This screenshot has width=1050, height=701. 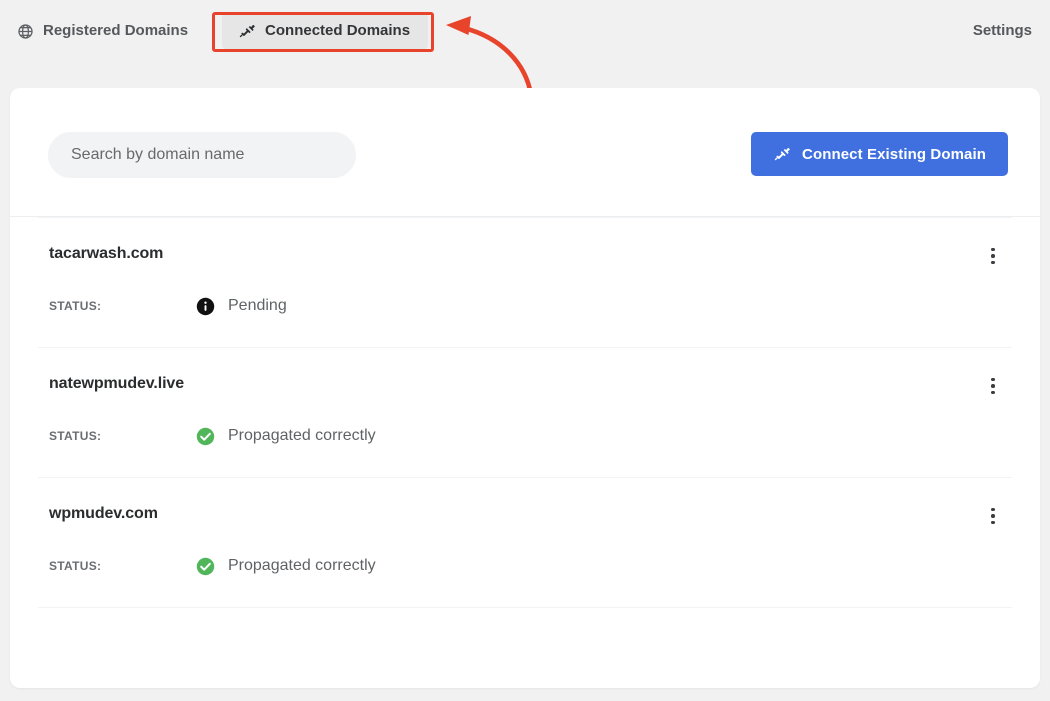 I want to click on connect-existing-domain-button: Connect Existing Domain, so click(x=879, y=154).